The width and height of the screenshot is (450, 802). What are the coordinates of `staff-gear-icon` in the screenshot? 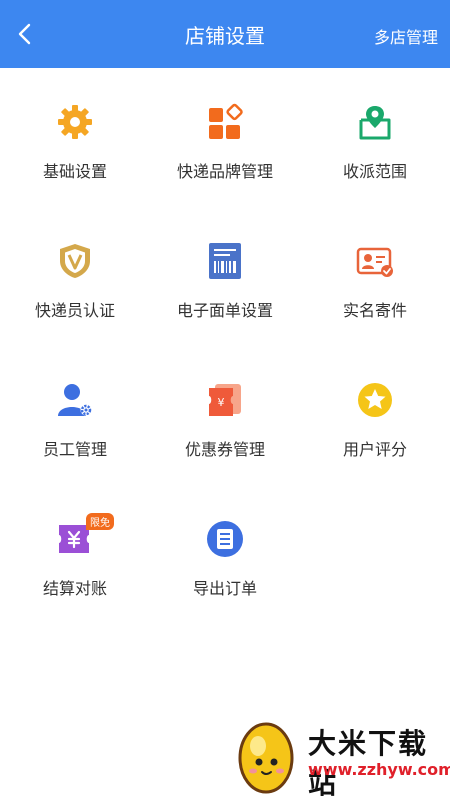 It's located at (75, 400).